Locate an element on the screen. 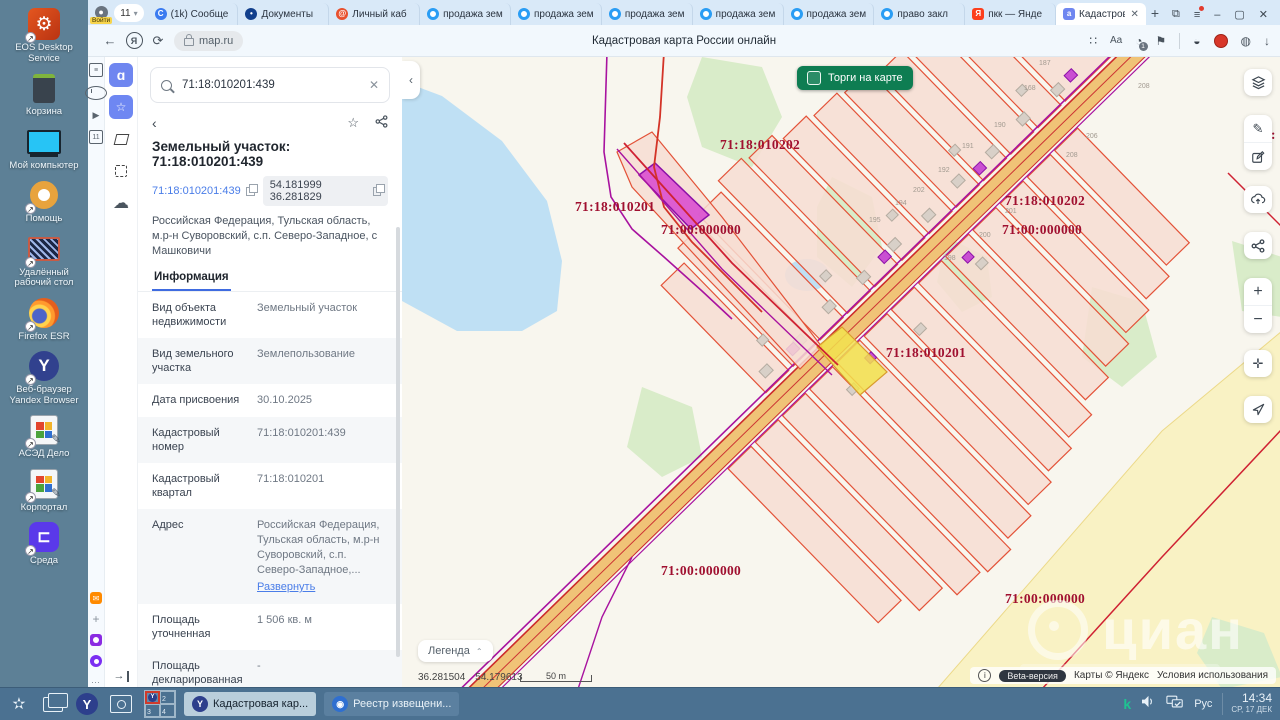 The width and height of the screenshot is (1280, 720). share-icon is located at coordinates (381, 123).